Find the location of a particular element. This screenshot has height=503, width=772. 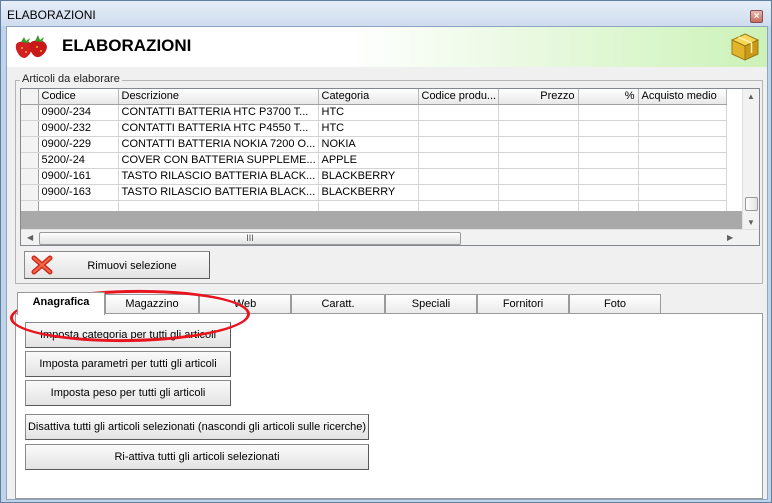

column-header: Categoria is located at coordinates (368, 97).